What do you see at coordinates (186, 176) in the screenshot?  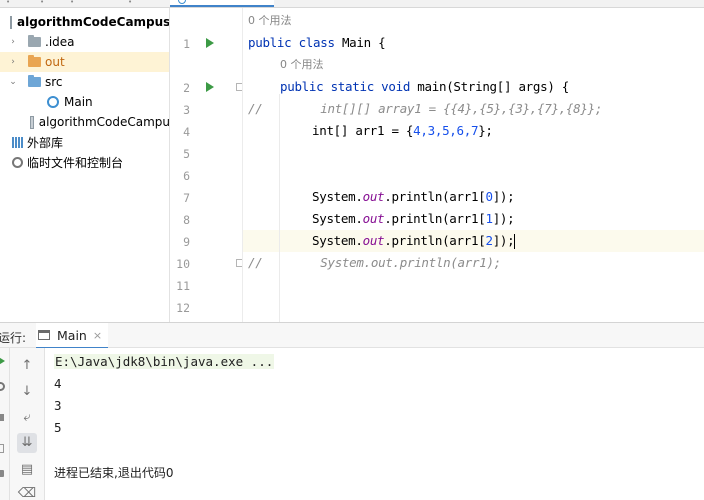 I see `line-number: 6` at bounding box center [186, 176].